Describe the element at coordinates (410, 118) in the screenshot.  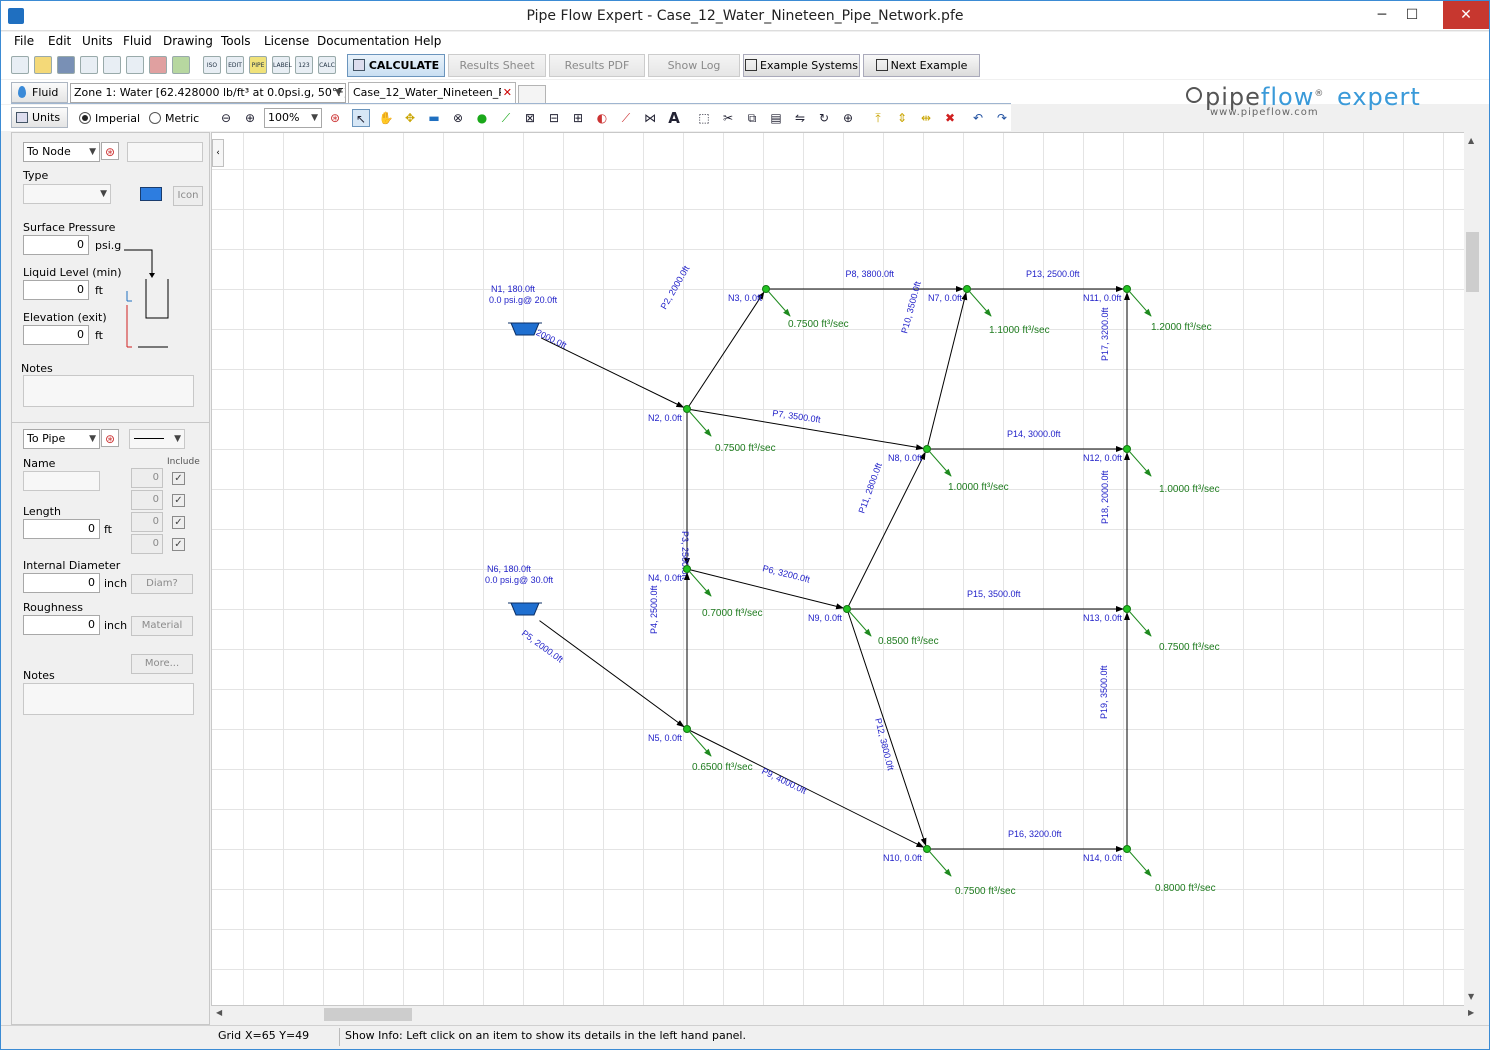
I see `move-icon: ✥` at that location.